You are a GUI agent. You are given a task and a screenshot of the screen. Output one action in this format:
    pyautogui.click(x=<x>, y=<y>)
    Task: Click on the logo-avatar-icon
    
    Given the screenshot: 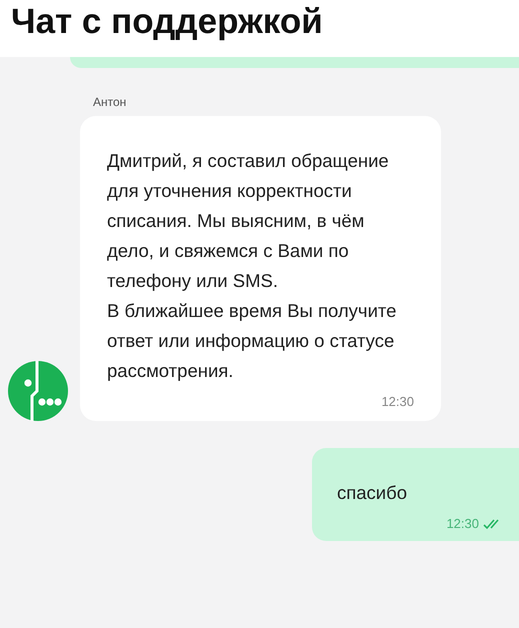 What is the action you would take?
    pyautogui.click(x=38, y=391)
    